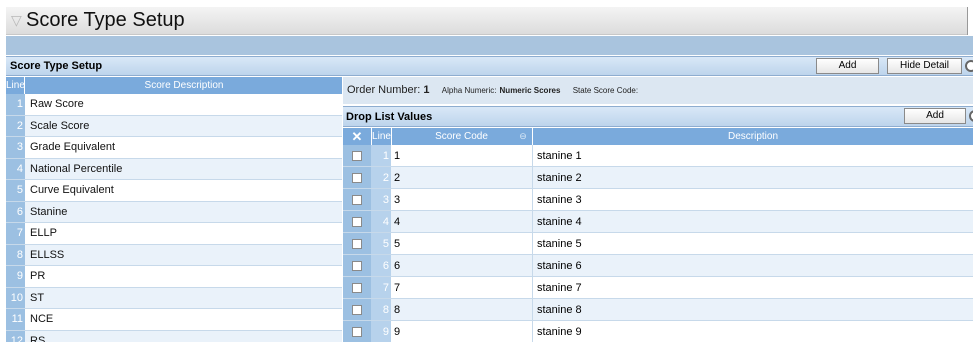 This screenshot has width=973, height=342. Describe the element at coordinates (658, 331) in the screenshot. I see `drop-list-row: 9 9 stanine 9` at that location.